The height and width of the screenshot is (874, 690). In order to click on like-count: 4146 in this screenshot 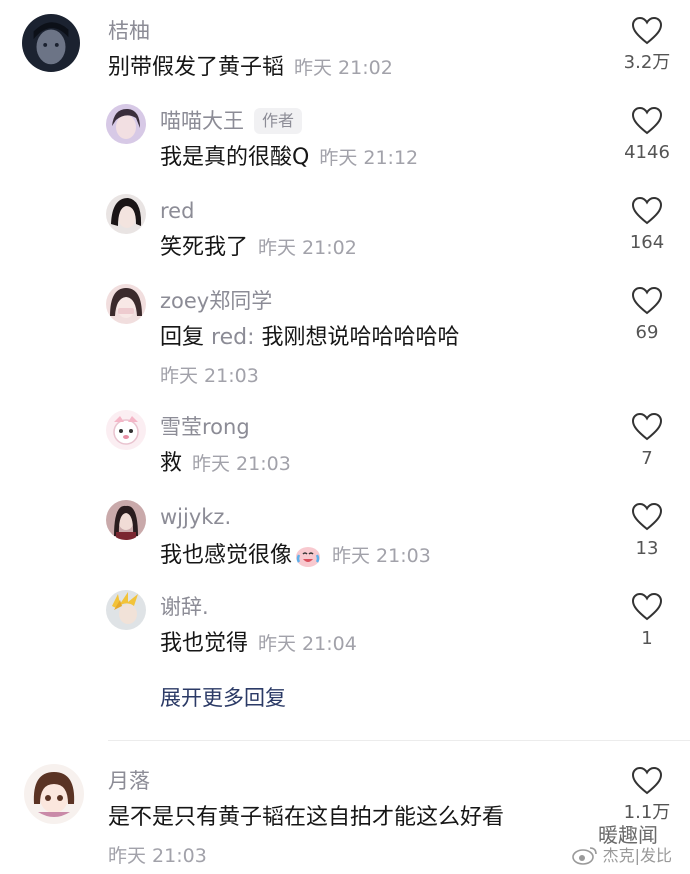, I will do `click(647, 152)`.